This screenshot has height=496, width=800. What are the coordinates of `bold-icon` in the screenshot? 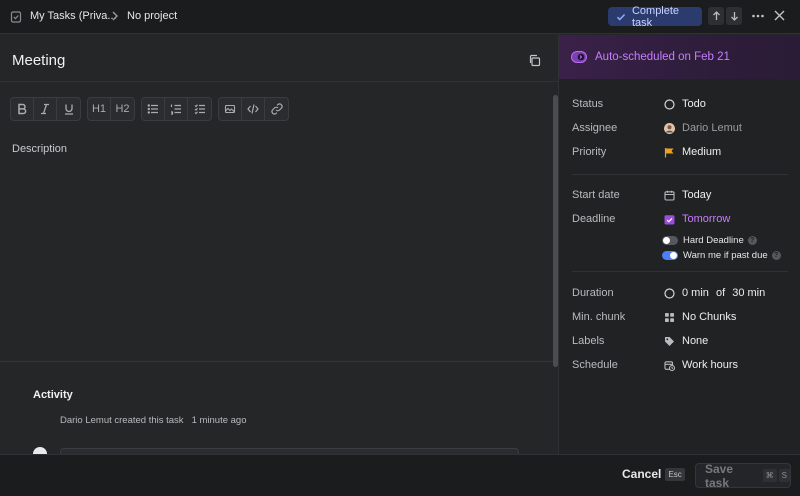 It's located at (22, 109).